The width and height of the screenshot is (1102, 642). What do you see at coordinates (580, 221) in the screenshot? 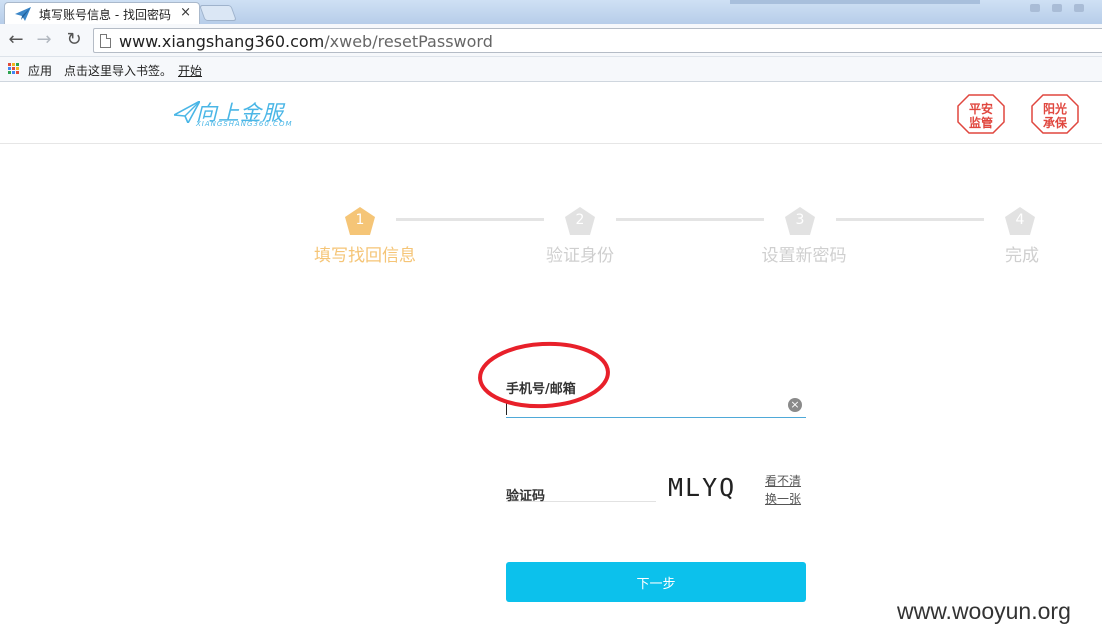
I see `step-2-icon: 2` at bounding box center [580, 221].